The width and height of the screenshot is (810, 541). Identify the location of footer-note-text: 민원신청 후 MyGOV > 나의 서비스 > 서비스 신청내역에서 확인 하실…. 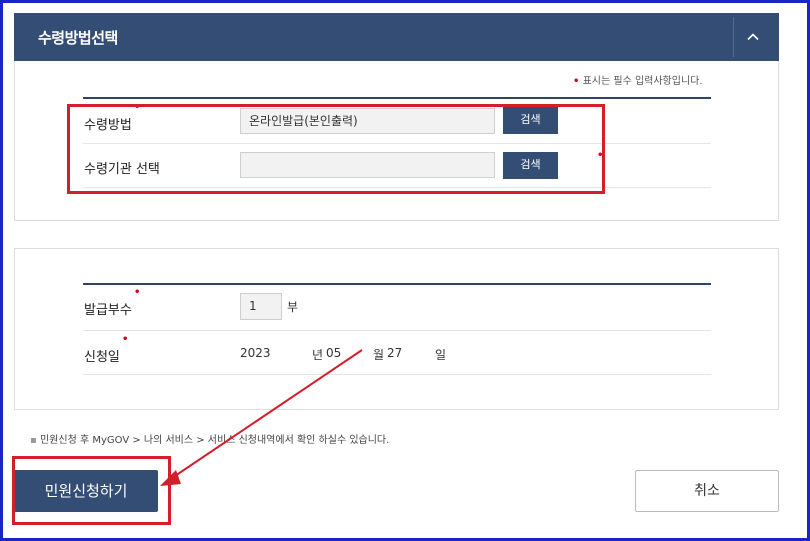
(214, 440).